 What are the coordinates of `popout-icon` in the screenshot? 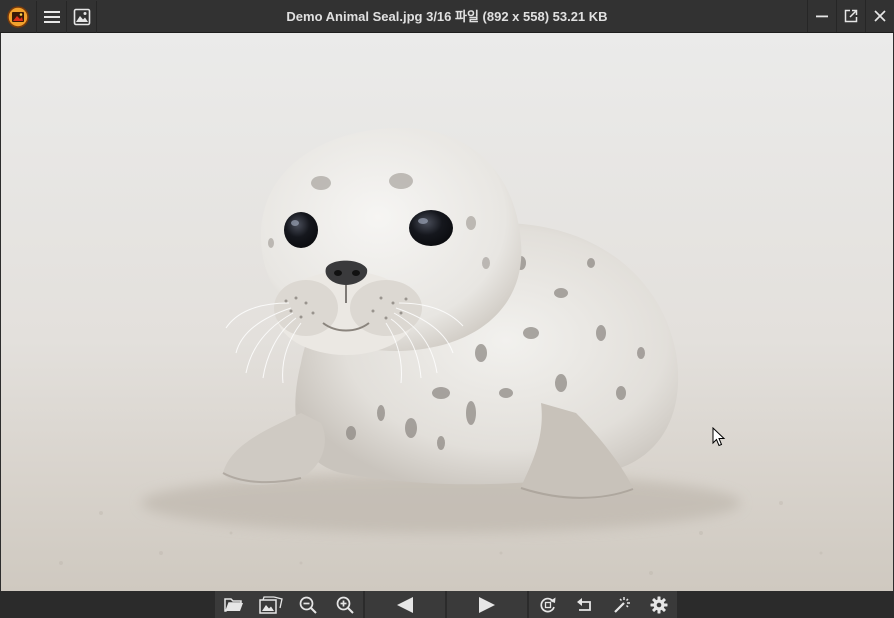 It's located at (850, 16).